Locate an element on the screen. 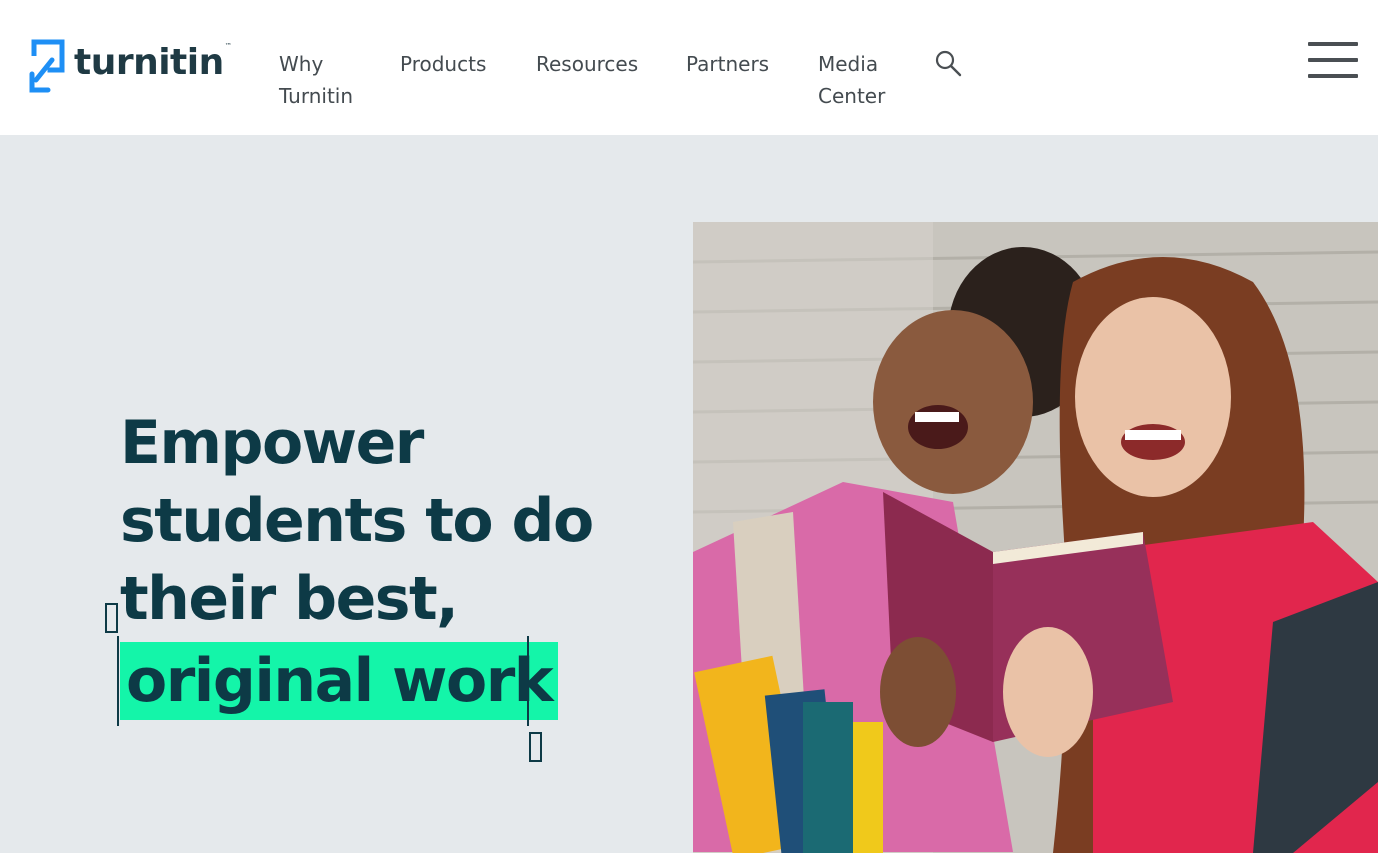 The height and width of the screenshot is (853, 1378). text-selection-handle-end is located at coordinates (535, 747).